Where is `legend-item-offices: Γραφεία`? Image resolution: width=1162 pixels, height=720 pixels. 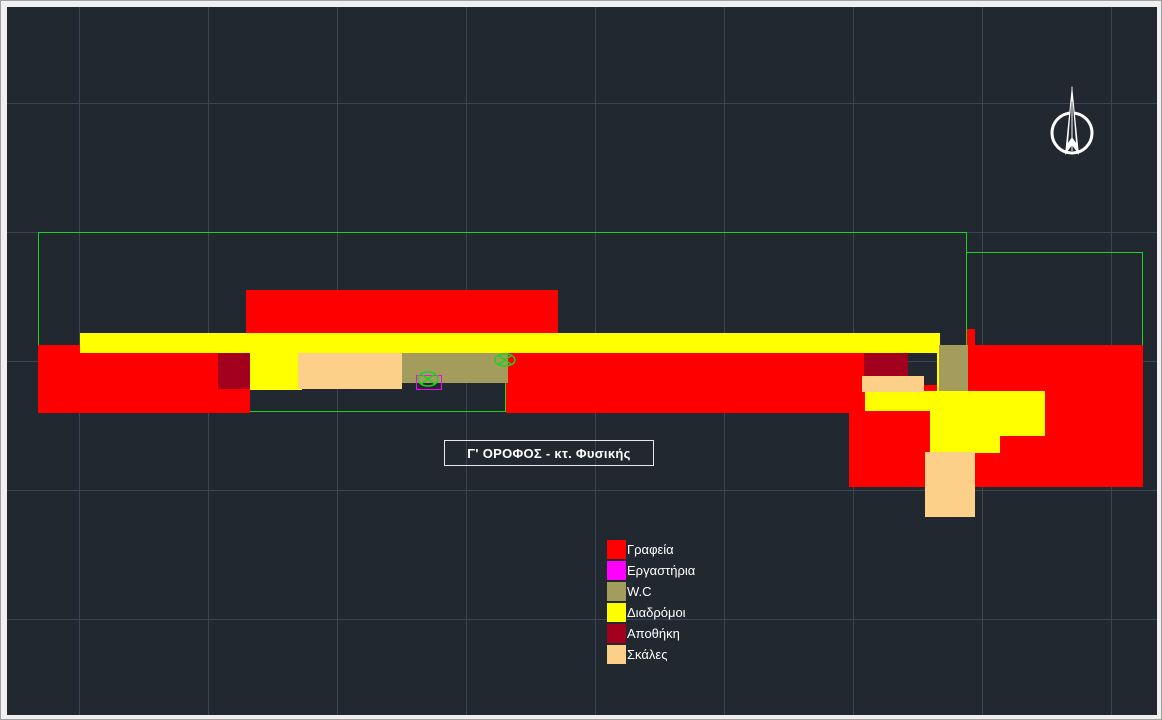
legend-item-offices: Γραφεία is located at coordinates (651, 549).